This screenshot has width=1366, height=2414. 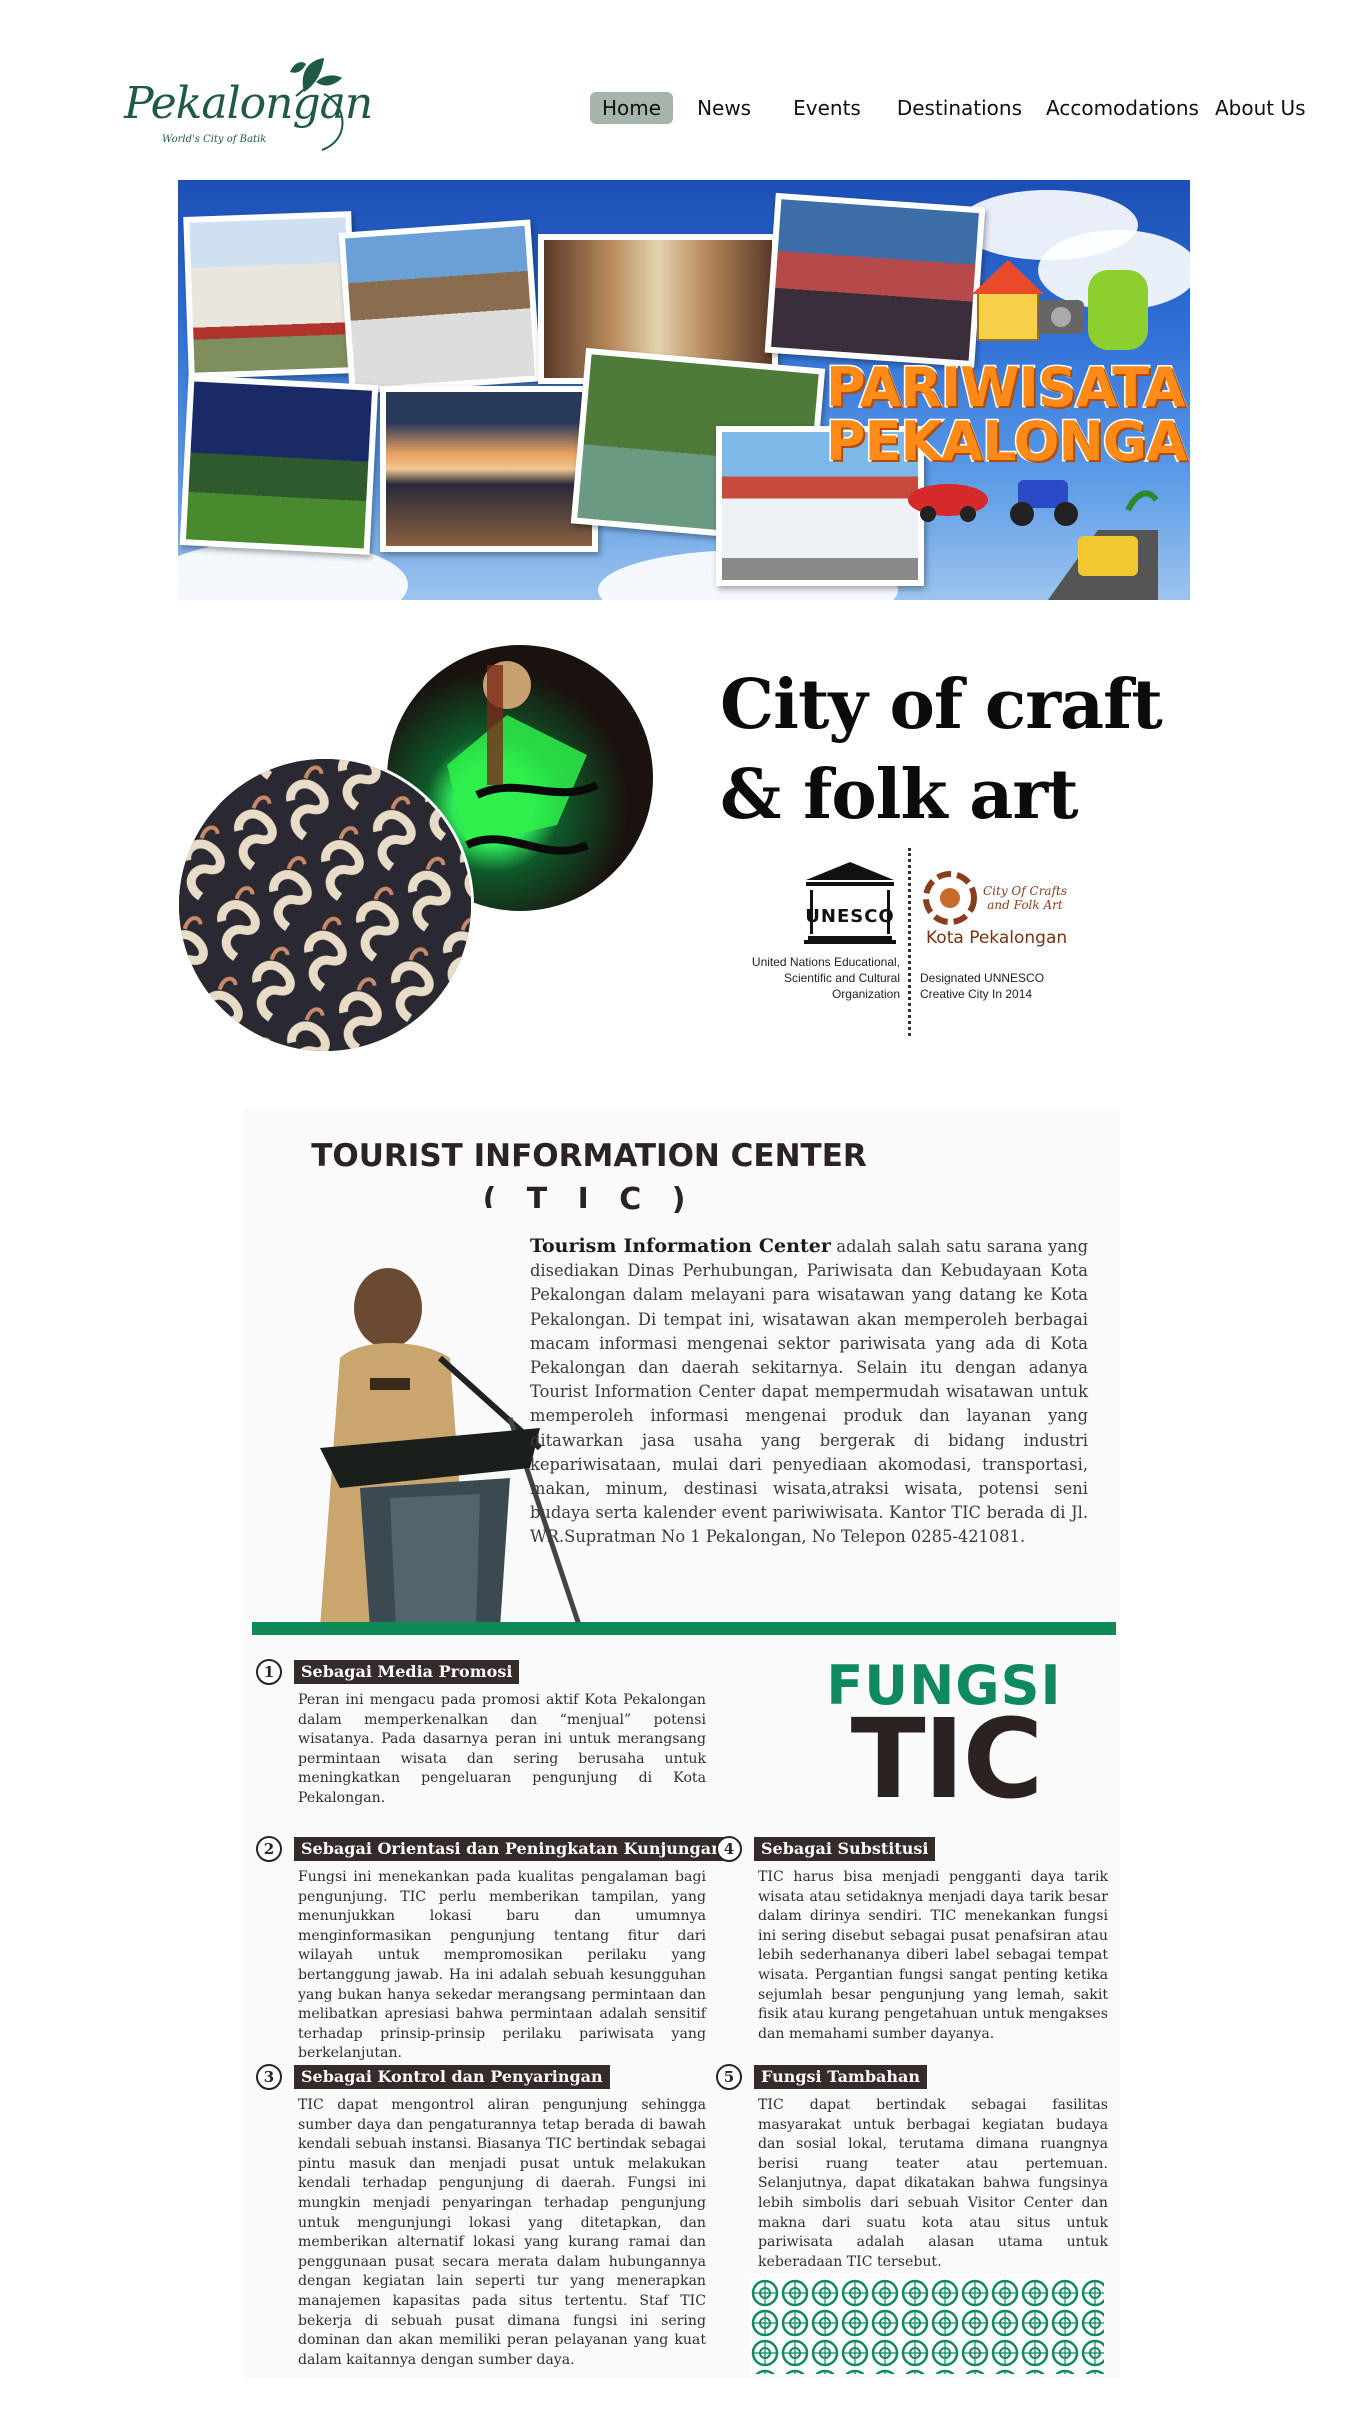 I want to click on batik-circle, so click(x=325, y=905).